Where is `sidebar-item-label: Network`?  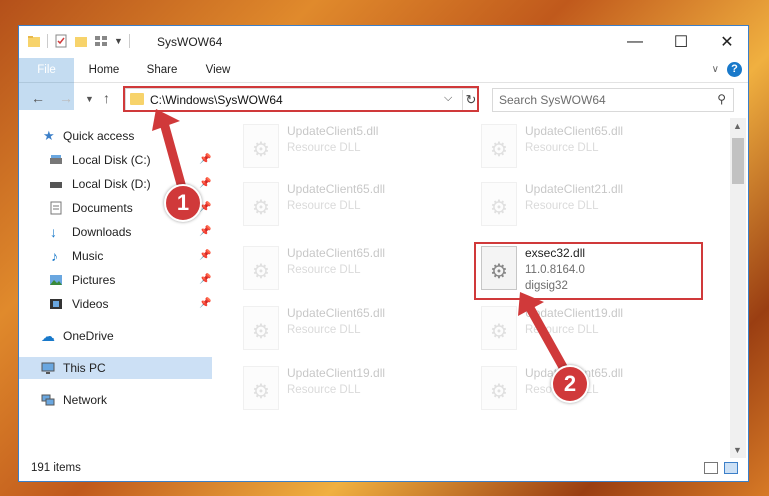 sidebar-item-label: Network is located at coordinates (85, 400).